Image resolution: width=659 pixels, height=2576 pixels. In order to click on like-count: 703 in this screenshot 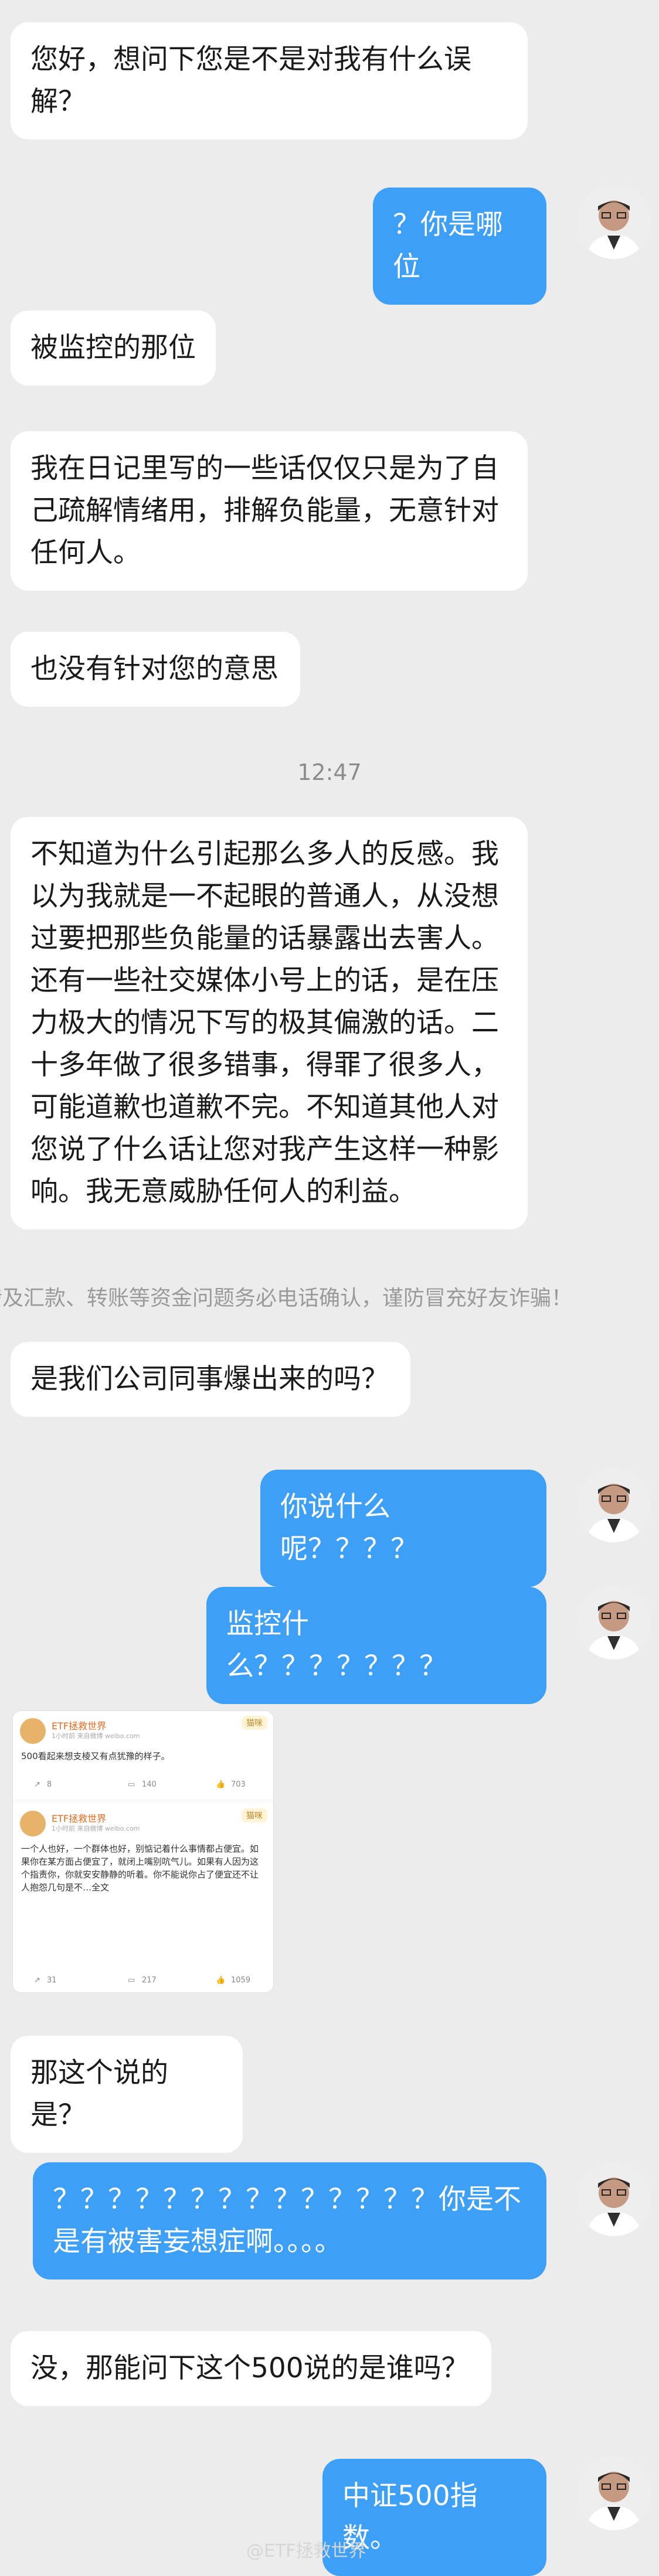, I will do `click(238, 1784)`.